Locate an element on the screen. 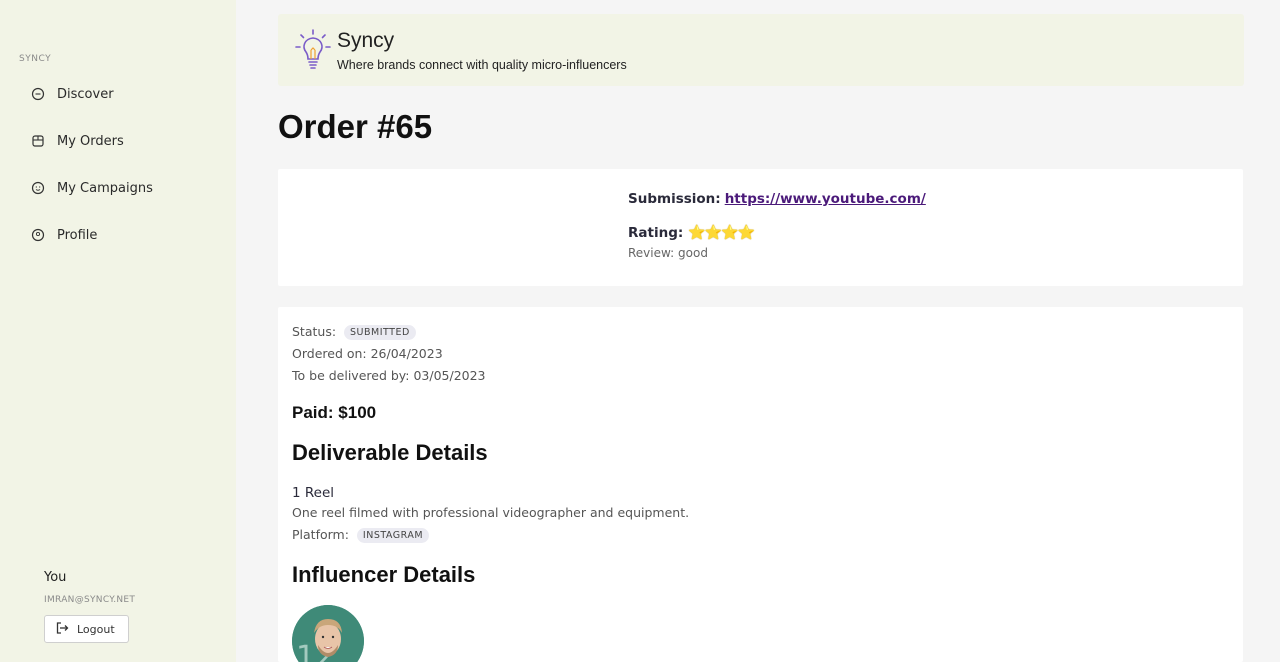  sidebar-item-discover: Discover is located at coordinates (92, 94).